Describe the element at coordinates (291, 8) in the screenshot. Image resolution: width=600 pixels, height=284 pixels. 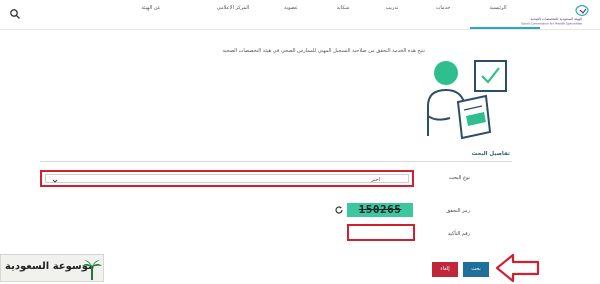
I see `nav-membership: عضوية` at that location.